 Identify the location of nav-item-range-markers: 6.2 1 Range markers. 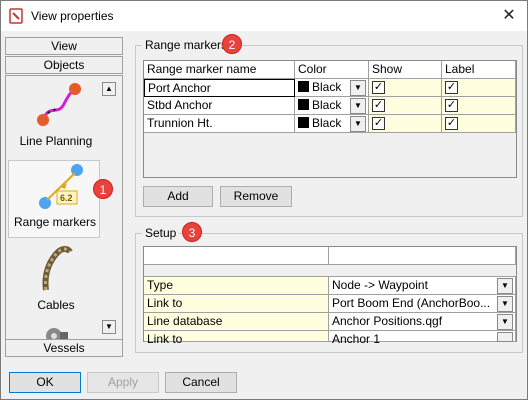
(60, 199).